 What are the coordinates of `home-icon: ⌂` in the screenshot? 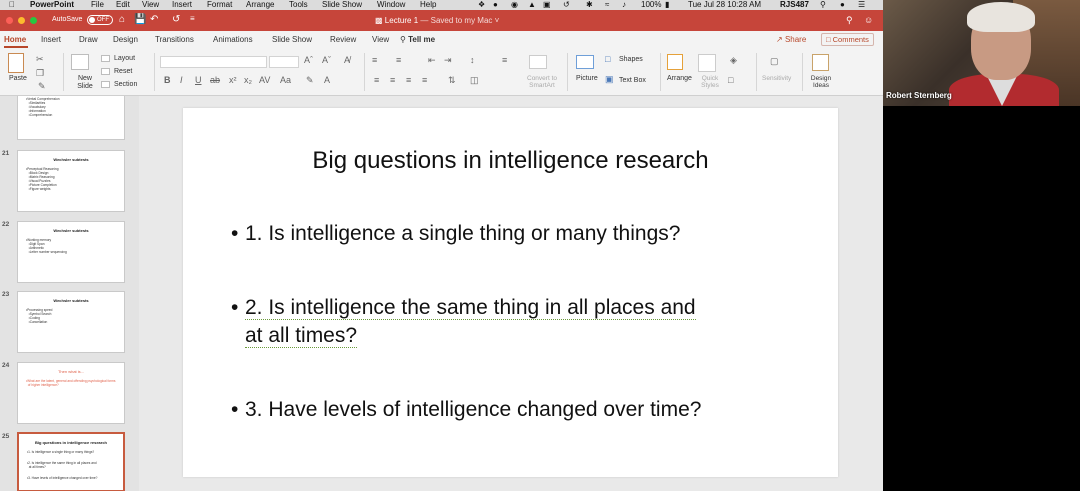 It's located at (122, 19).